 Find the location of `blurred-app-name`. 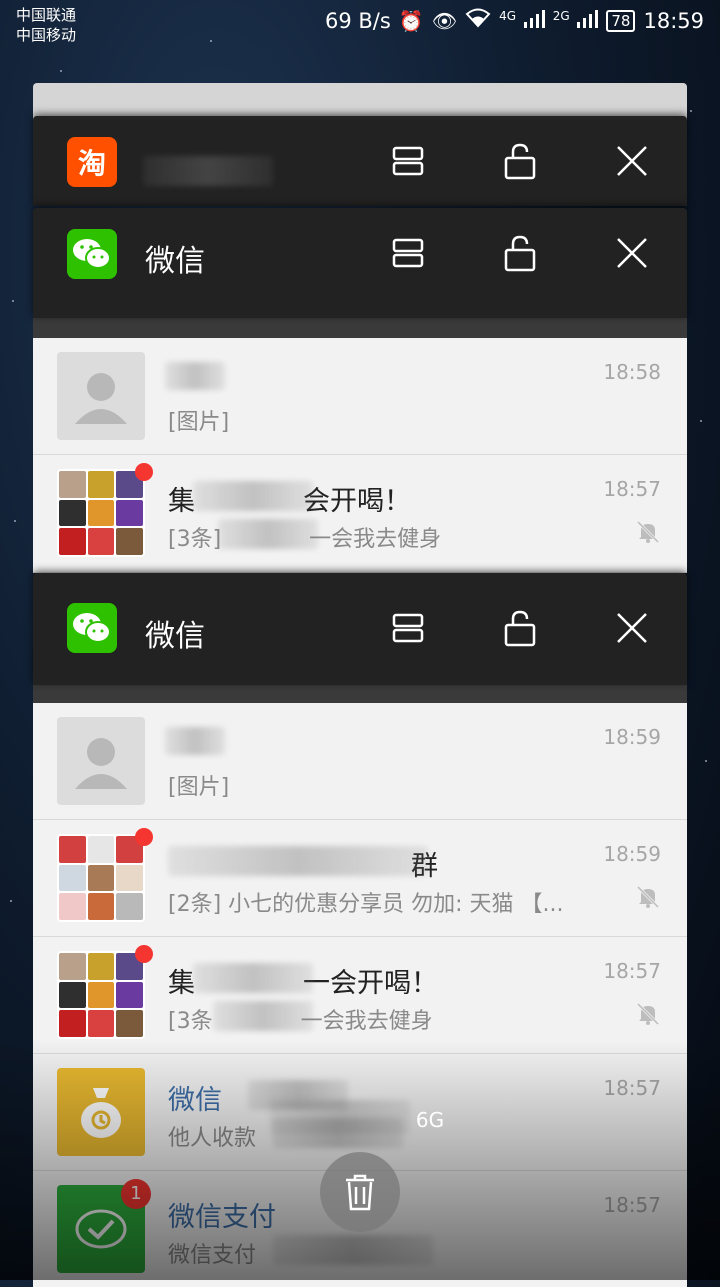

blurred-app-name is located at coordinates (208, 171).